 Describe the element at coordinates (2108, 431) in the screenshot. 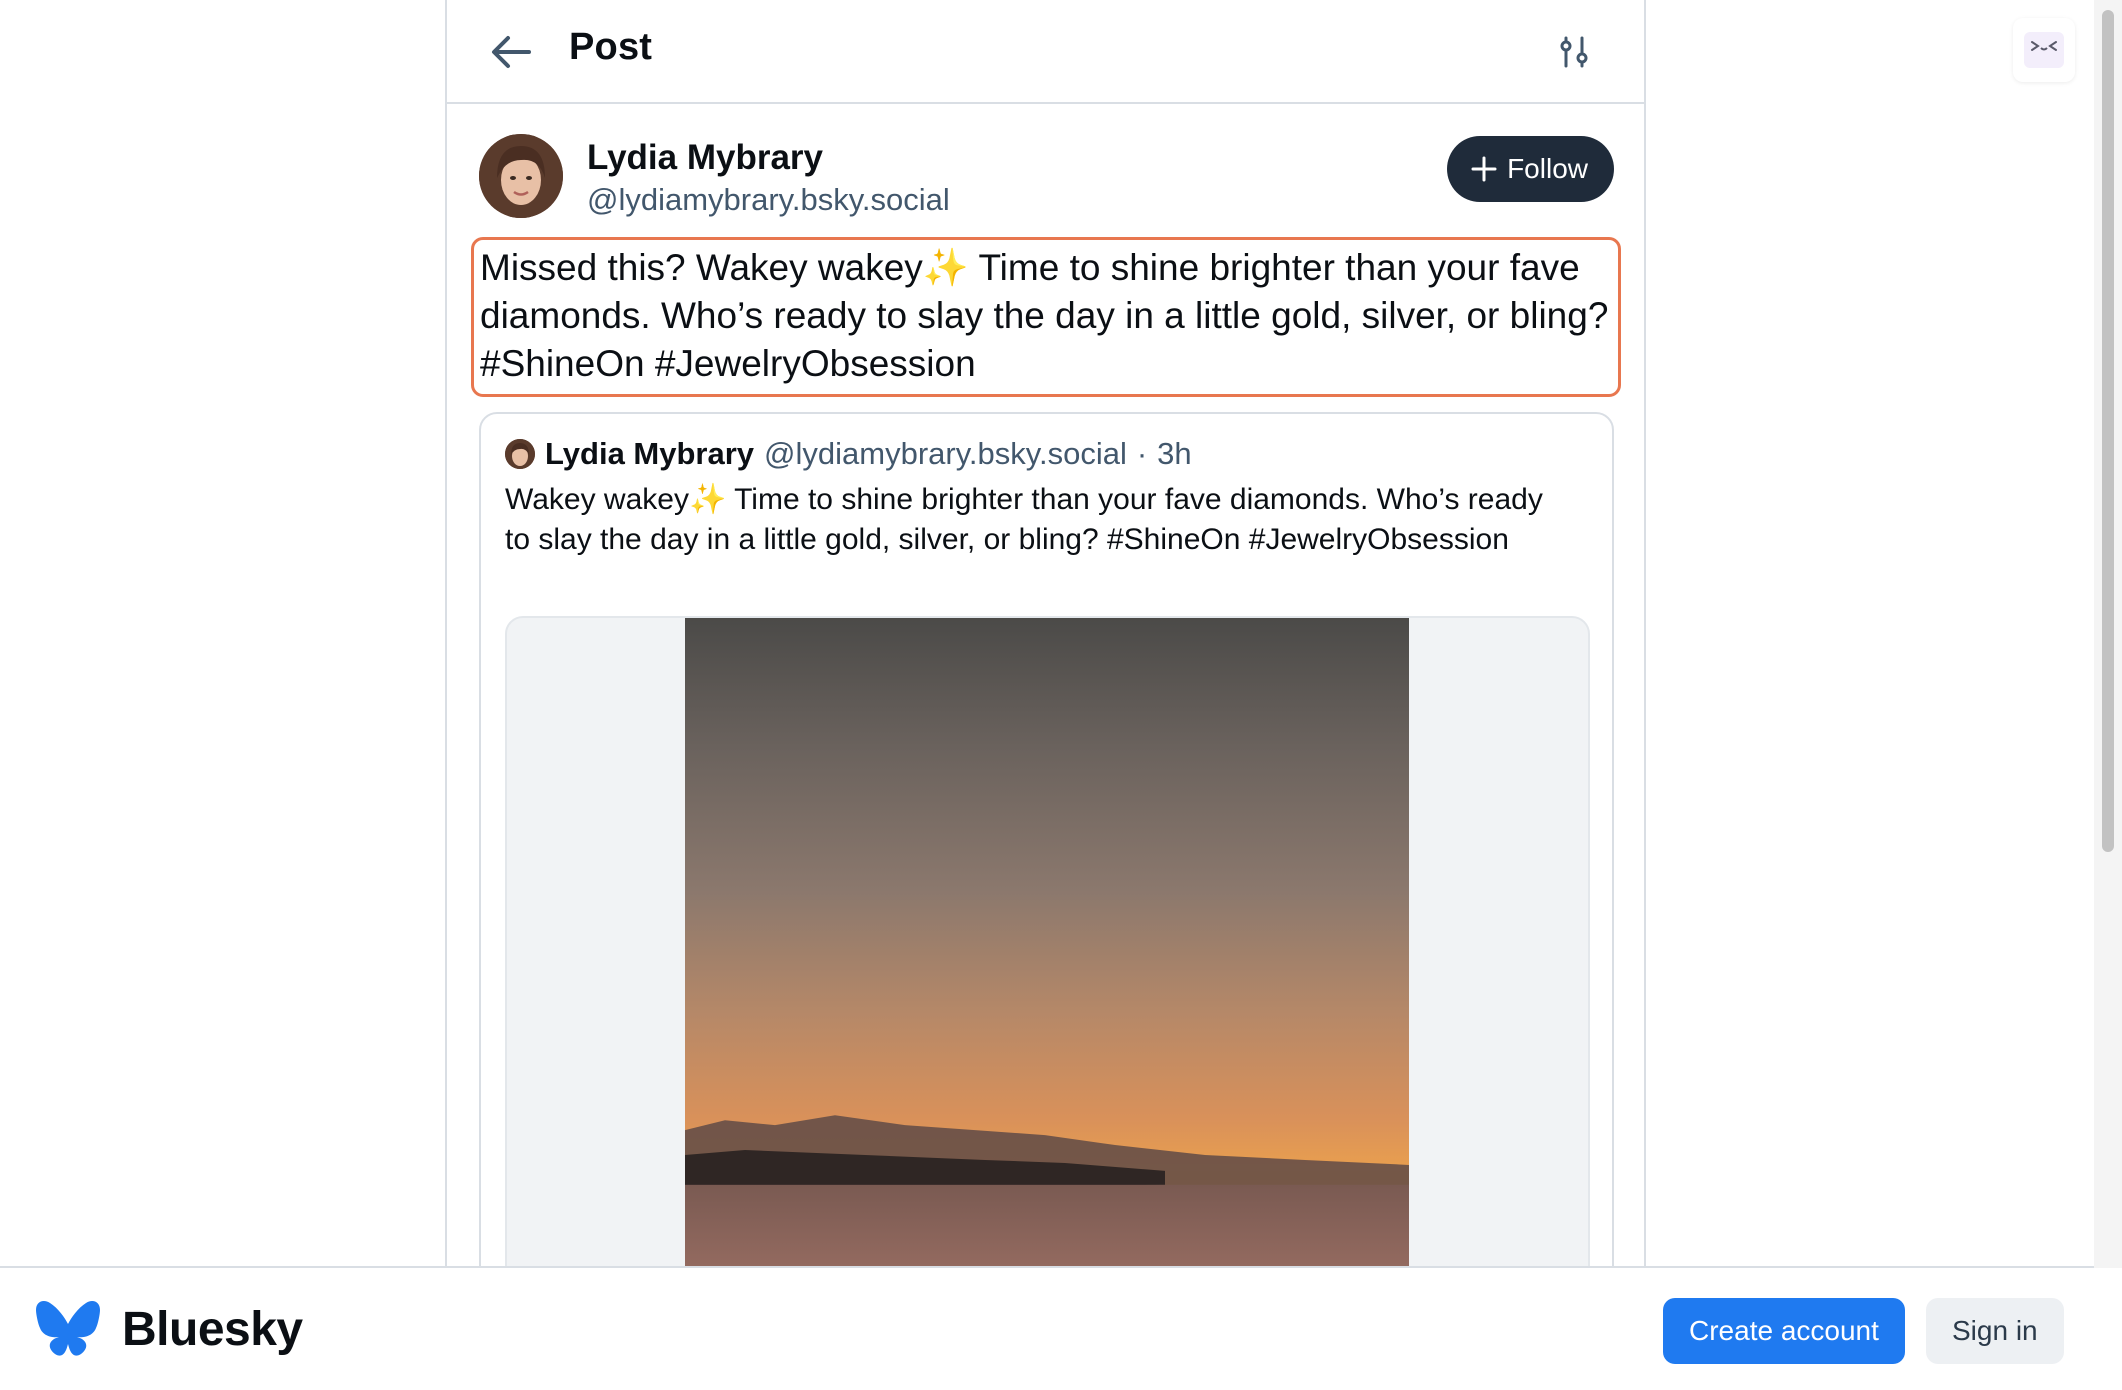

I see `scrollbar-thumb` at that location.